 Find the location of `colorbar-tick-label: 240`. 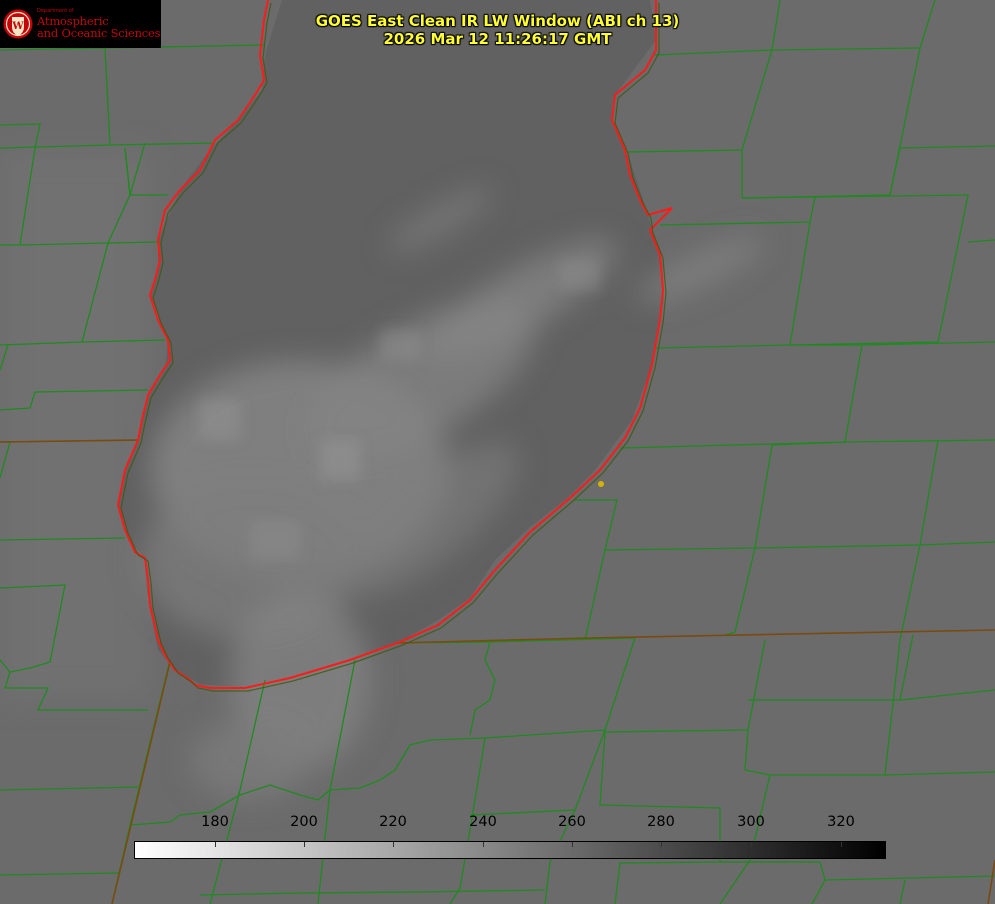

colorbar-tick-label: 240 is located at coordinates (483, 822).